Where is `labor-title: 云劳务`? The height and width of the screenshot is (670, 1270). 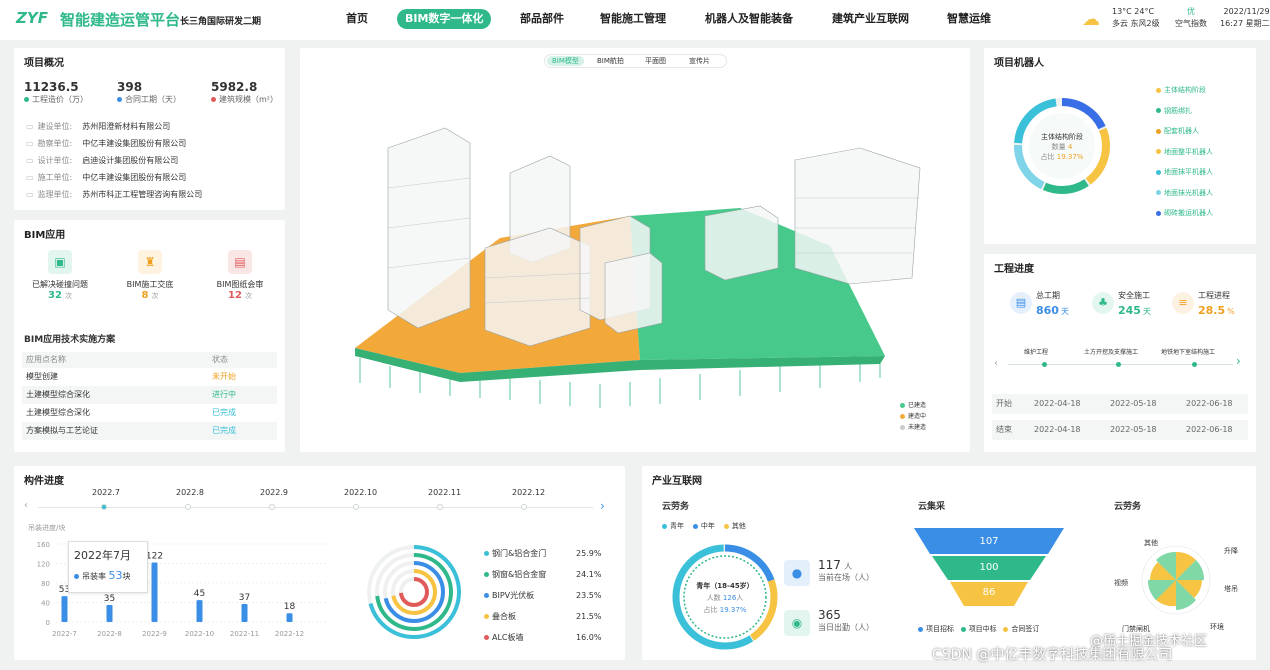 labor-title: 云劳务 is located at coordinates (676, 507).